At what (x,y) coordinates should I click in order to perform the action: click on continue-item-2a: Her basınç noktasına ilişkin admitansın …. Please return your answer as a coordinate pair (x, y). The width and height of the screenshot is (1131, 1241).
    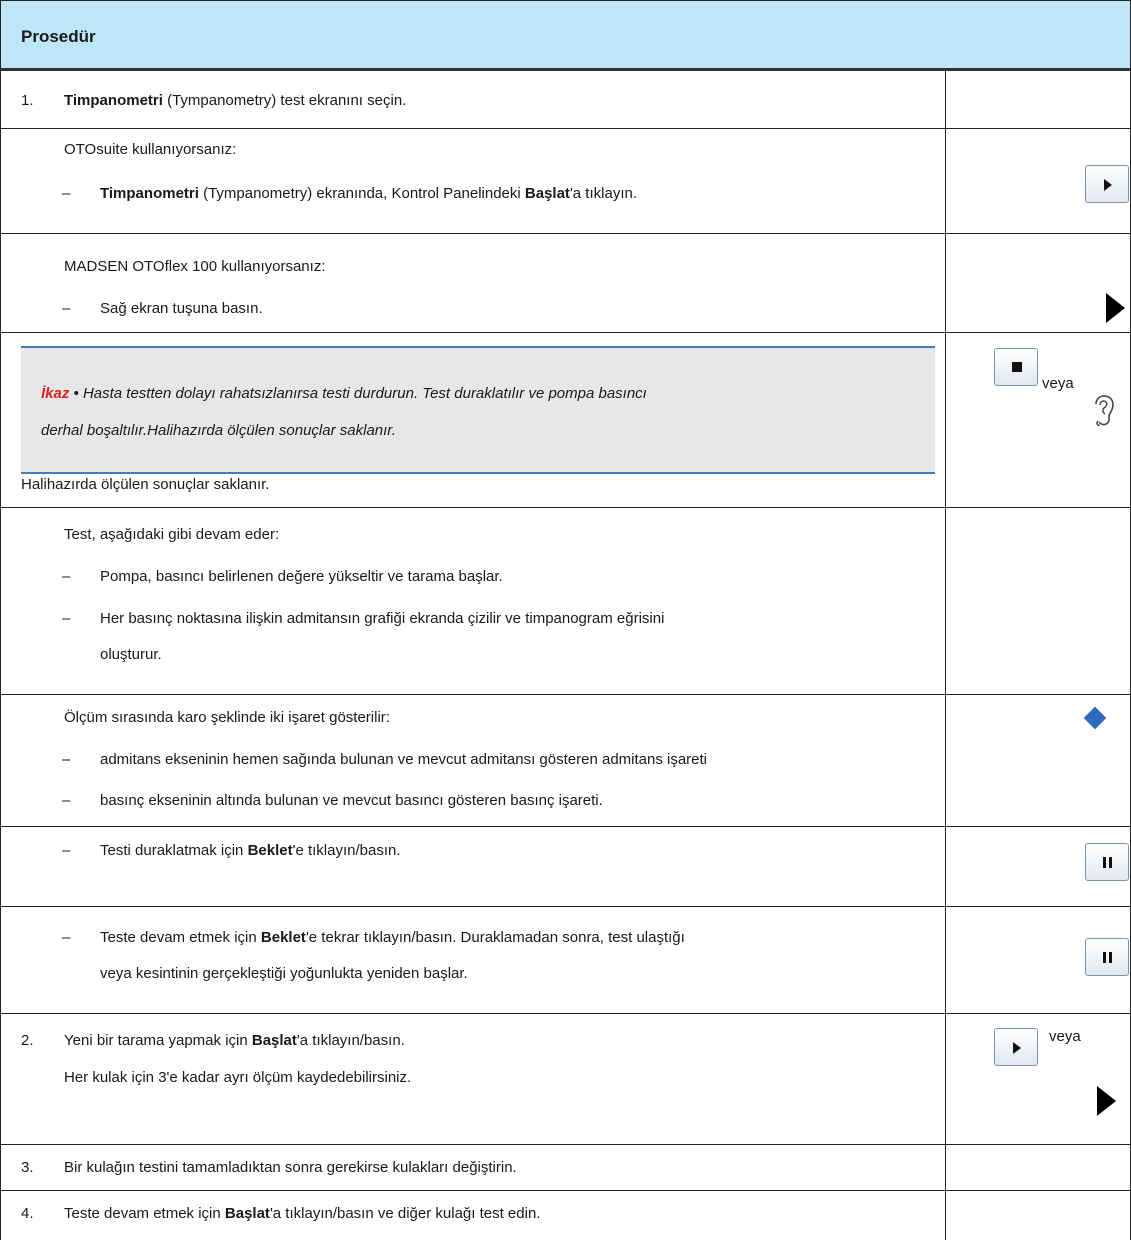
    Looking at the image, I should click on (382, 618).